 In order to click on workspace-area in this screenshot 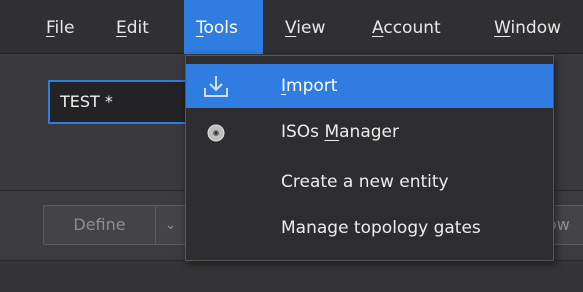, I will do `click(291, 276)`.